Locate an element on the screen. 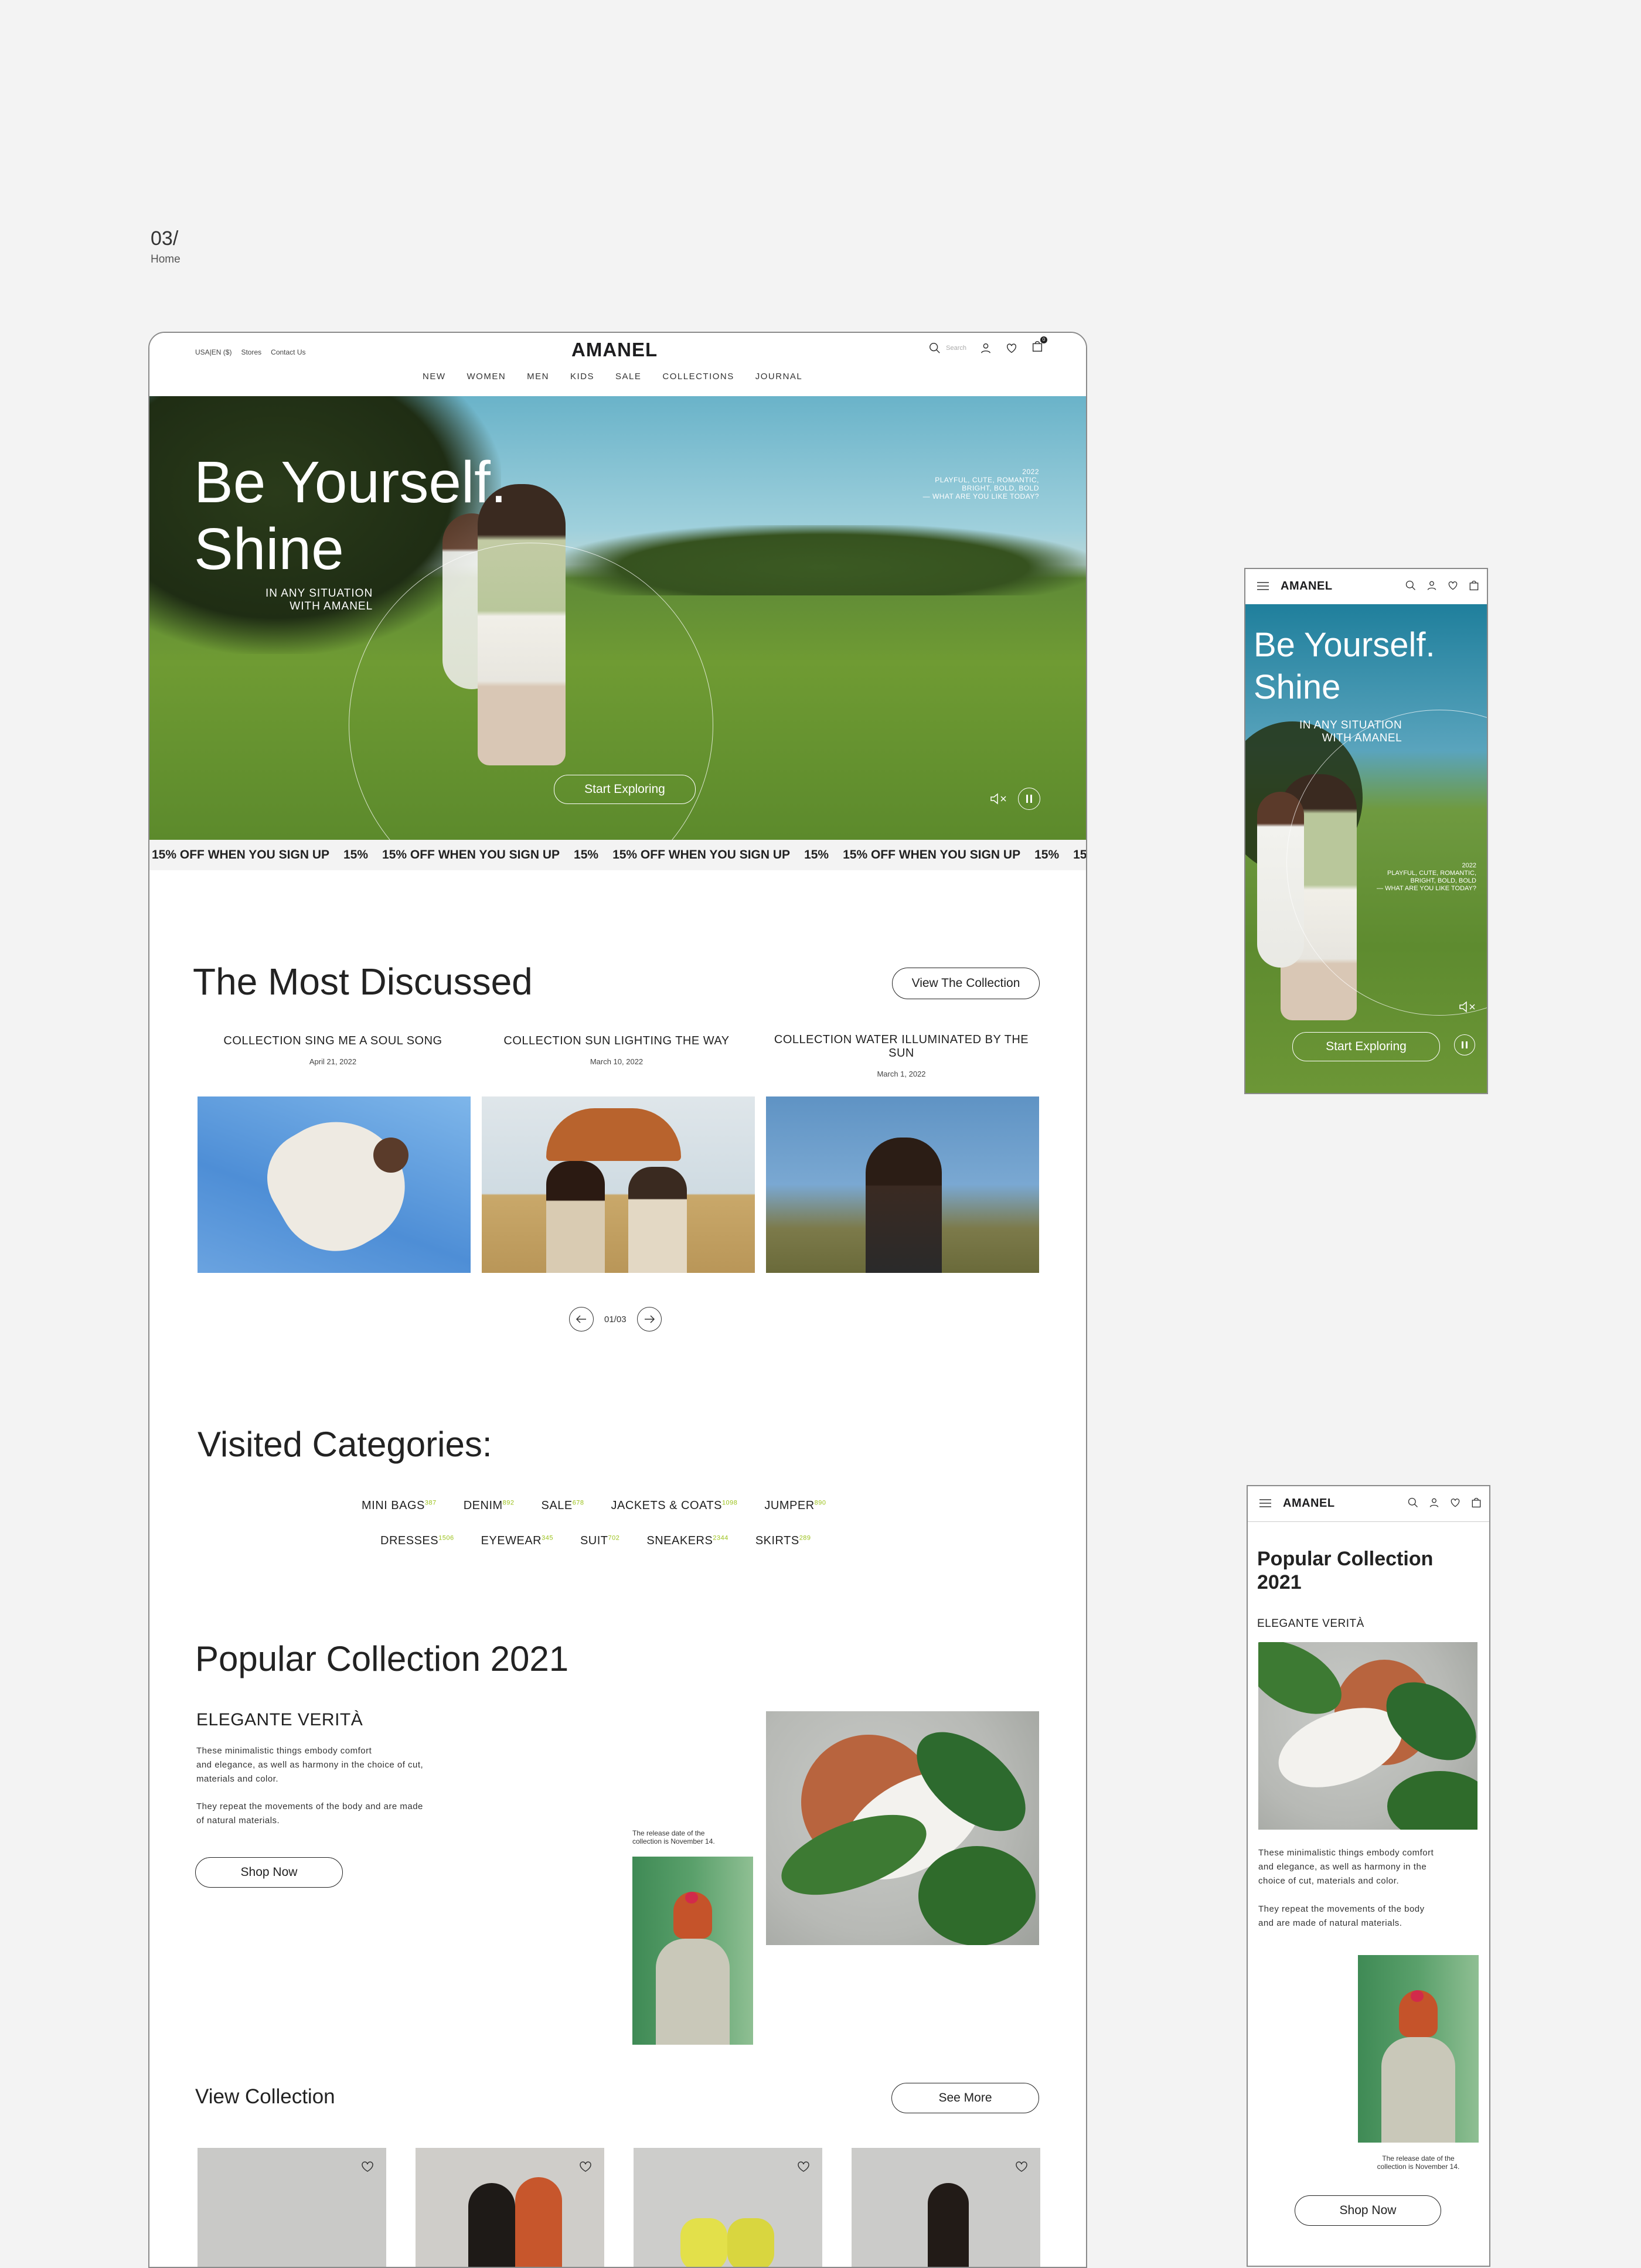  category-name: DENIM is located at coordinates (483, 1505).